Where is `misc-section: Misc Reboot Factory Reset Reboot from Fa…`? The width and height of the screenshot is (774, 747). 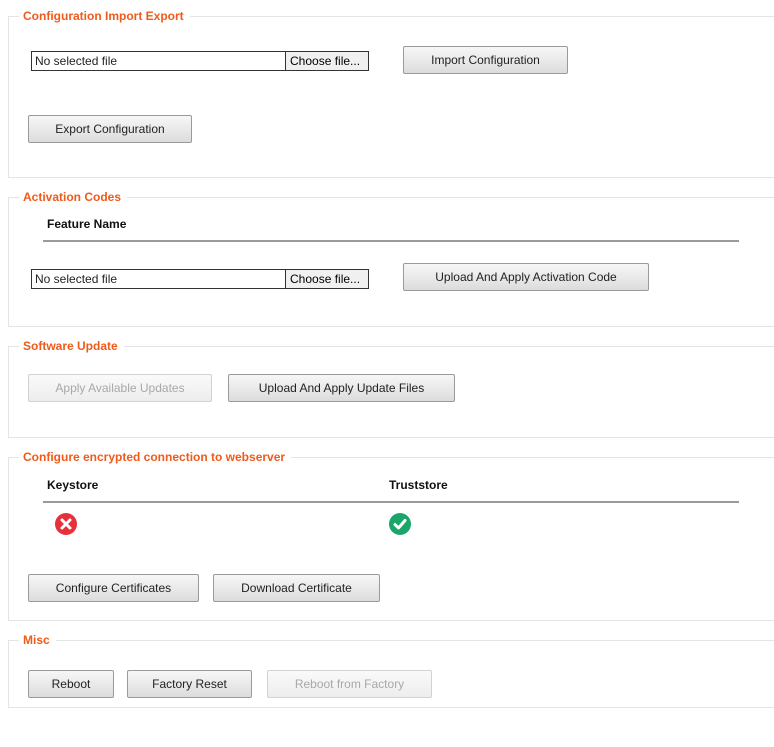 misc-section: Misc Reboot Factory Reset Reboot from Fa… is located at coordinates (391, 670).